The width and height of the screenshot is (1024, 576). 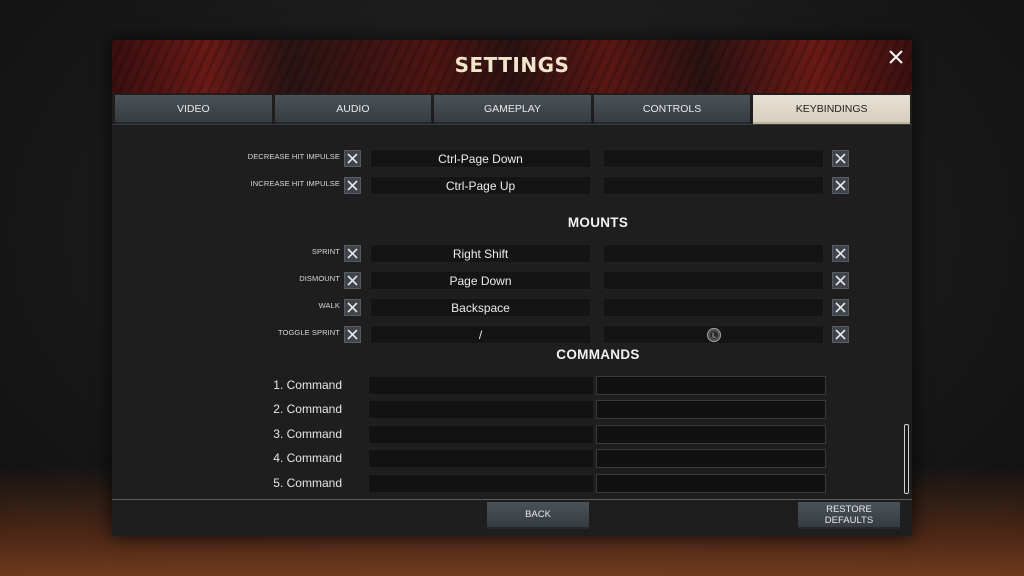 I want to click on keybind-row: DECREASE HIT IMPULSE Ctrl-Page Down, so click(x=512, y=158).